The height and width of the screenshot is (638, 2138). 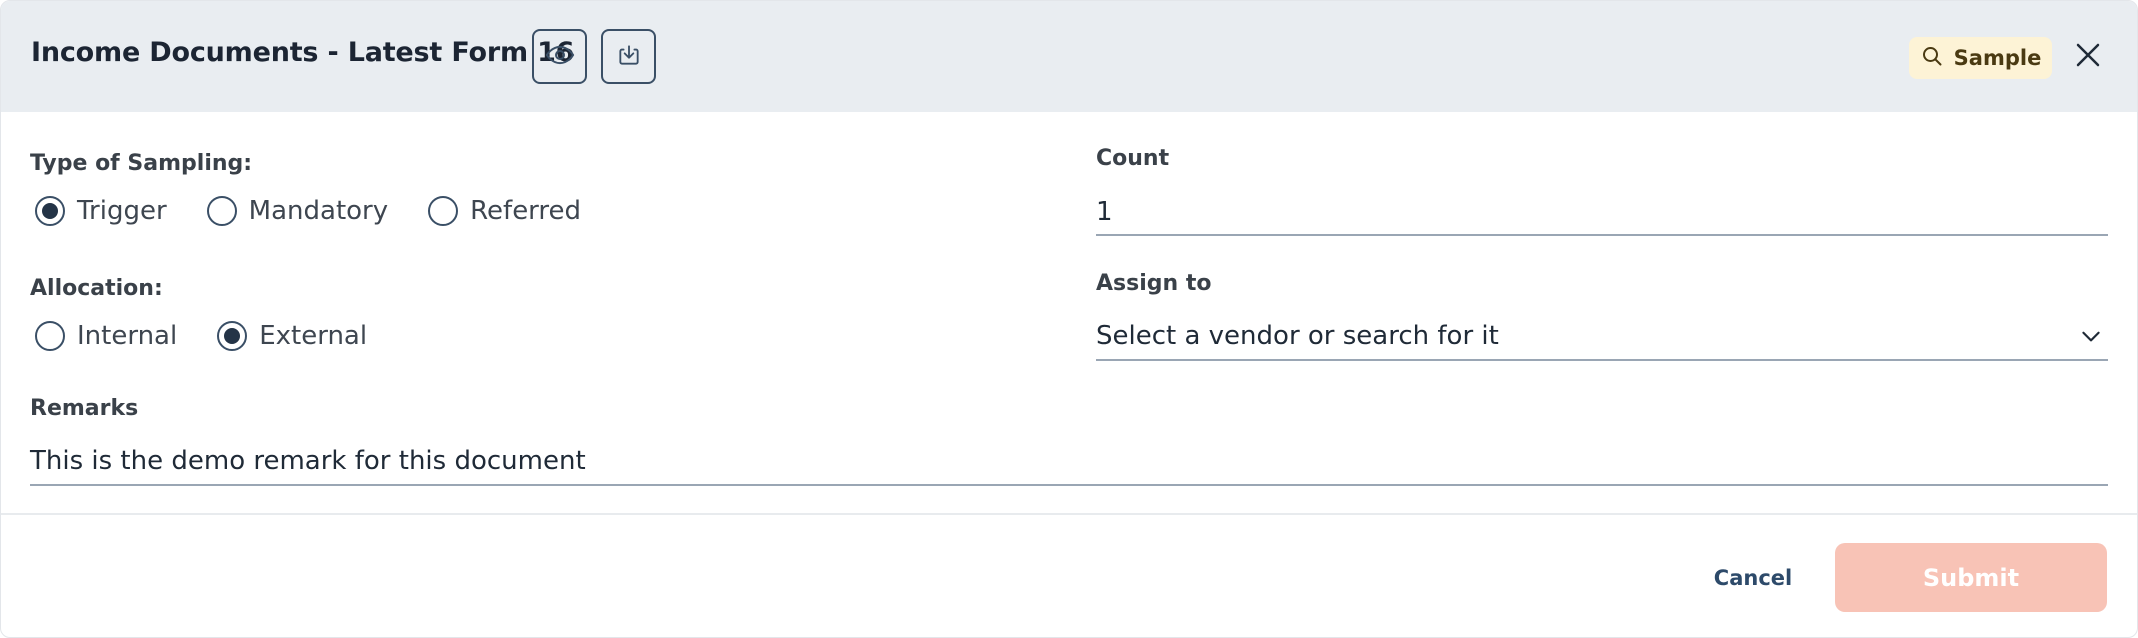 I want to click on sample-badge: Sample, so click(x=1980, y=58).